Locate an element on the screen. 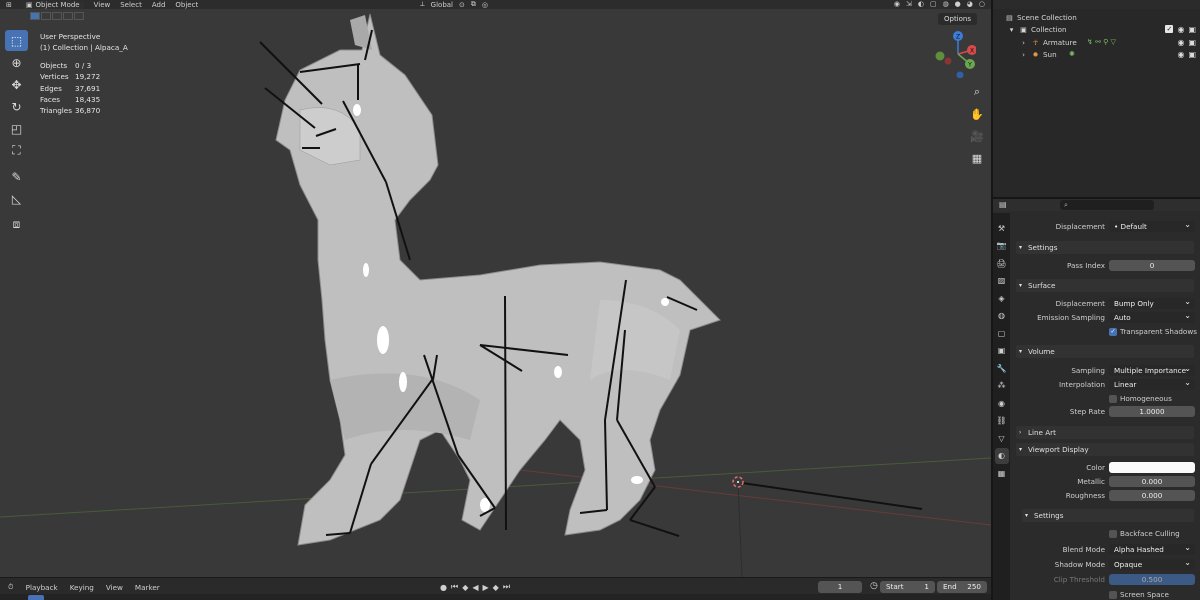 This screenshot has width=1200, height=600. timeline-editor-icon: ⏱ is located at coordinates (11, 587).